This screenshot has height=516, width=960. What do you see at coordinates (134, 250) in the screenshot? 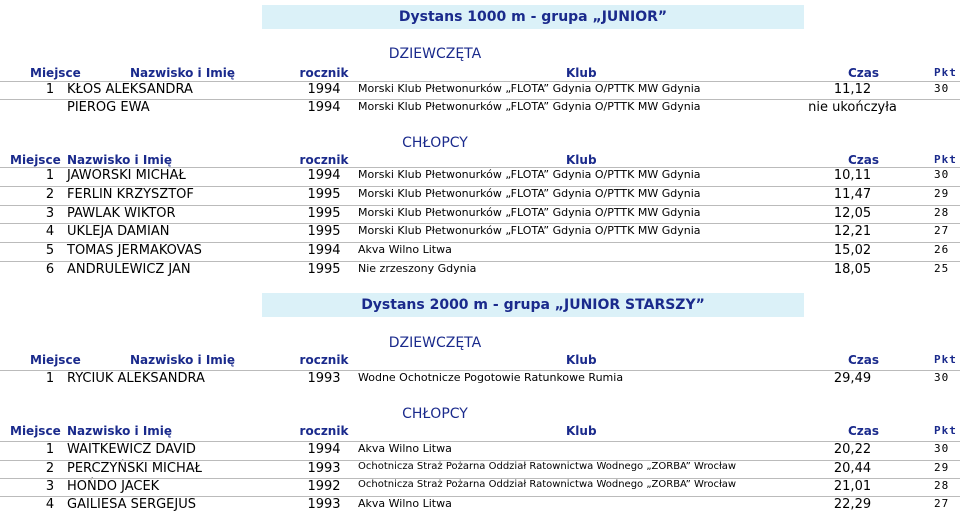
I see `cell-nazwisko: TOMAS JERMAKOVAS` at bounding box center [134, 250].